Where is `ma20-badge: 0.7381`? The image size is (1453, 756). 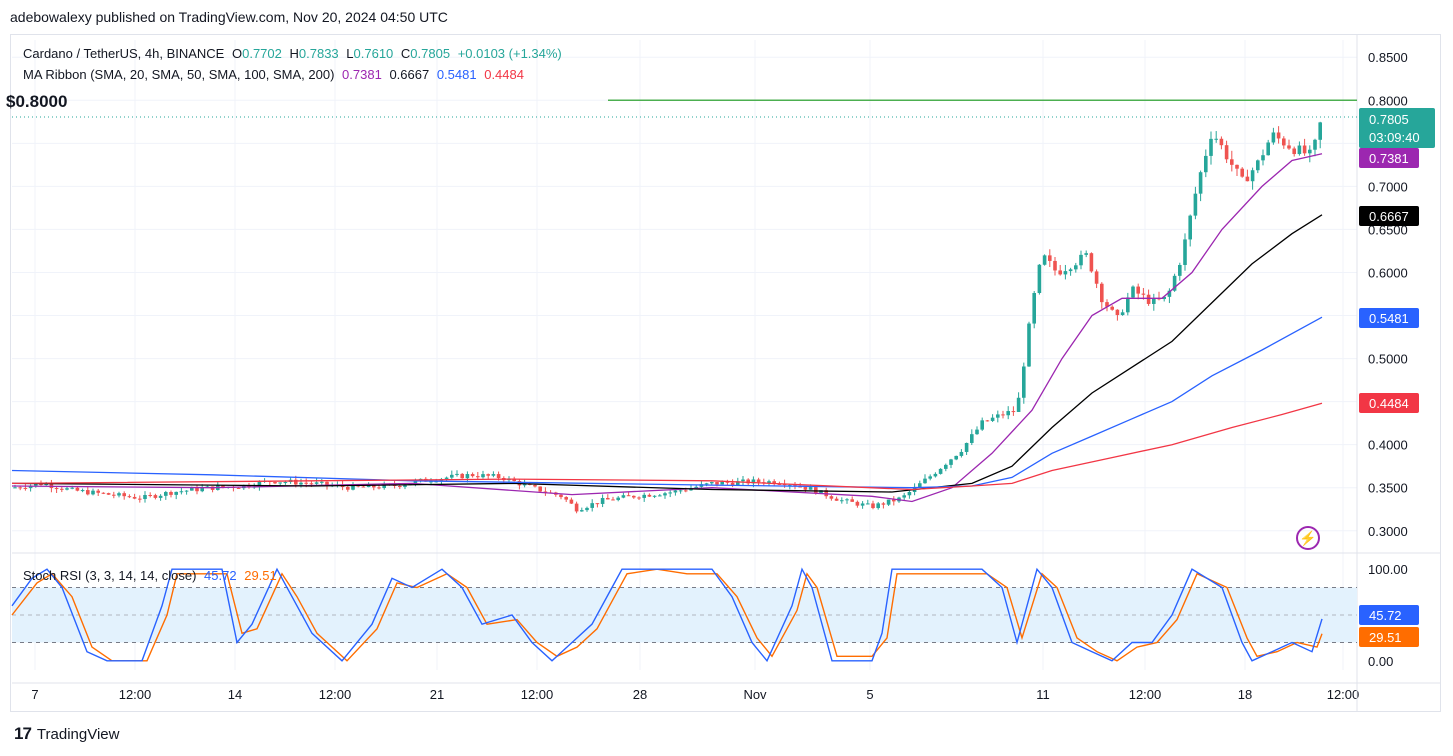
ma20-badge: 0.7381 is located at coordinates (1389, 158).